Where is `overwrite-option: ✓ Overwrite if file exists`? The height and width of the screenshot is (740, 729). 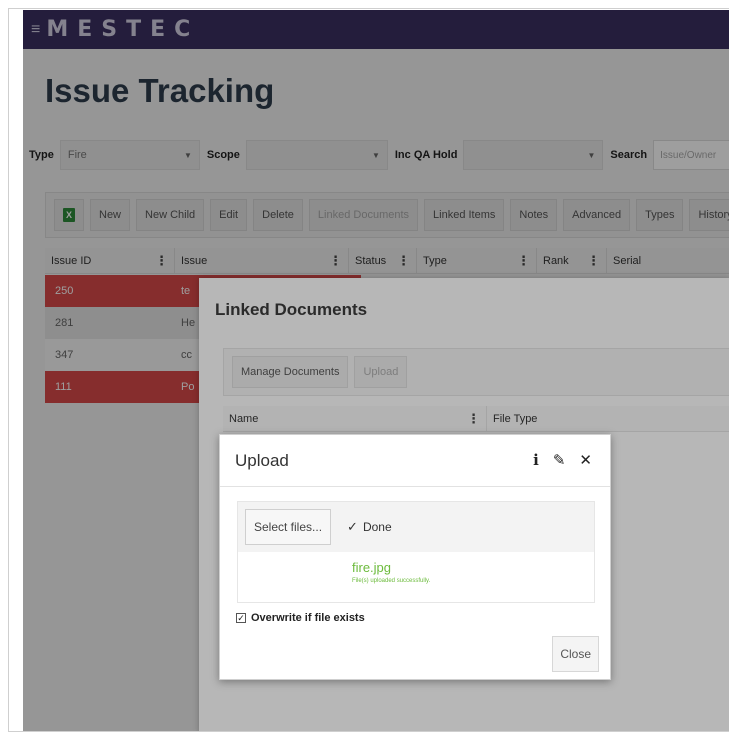 overwrite-option: ✓ Overwrite if file exists is located at coordinates (300, 618).